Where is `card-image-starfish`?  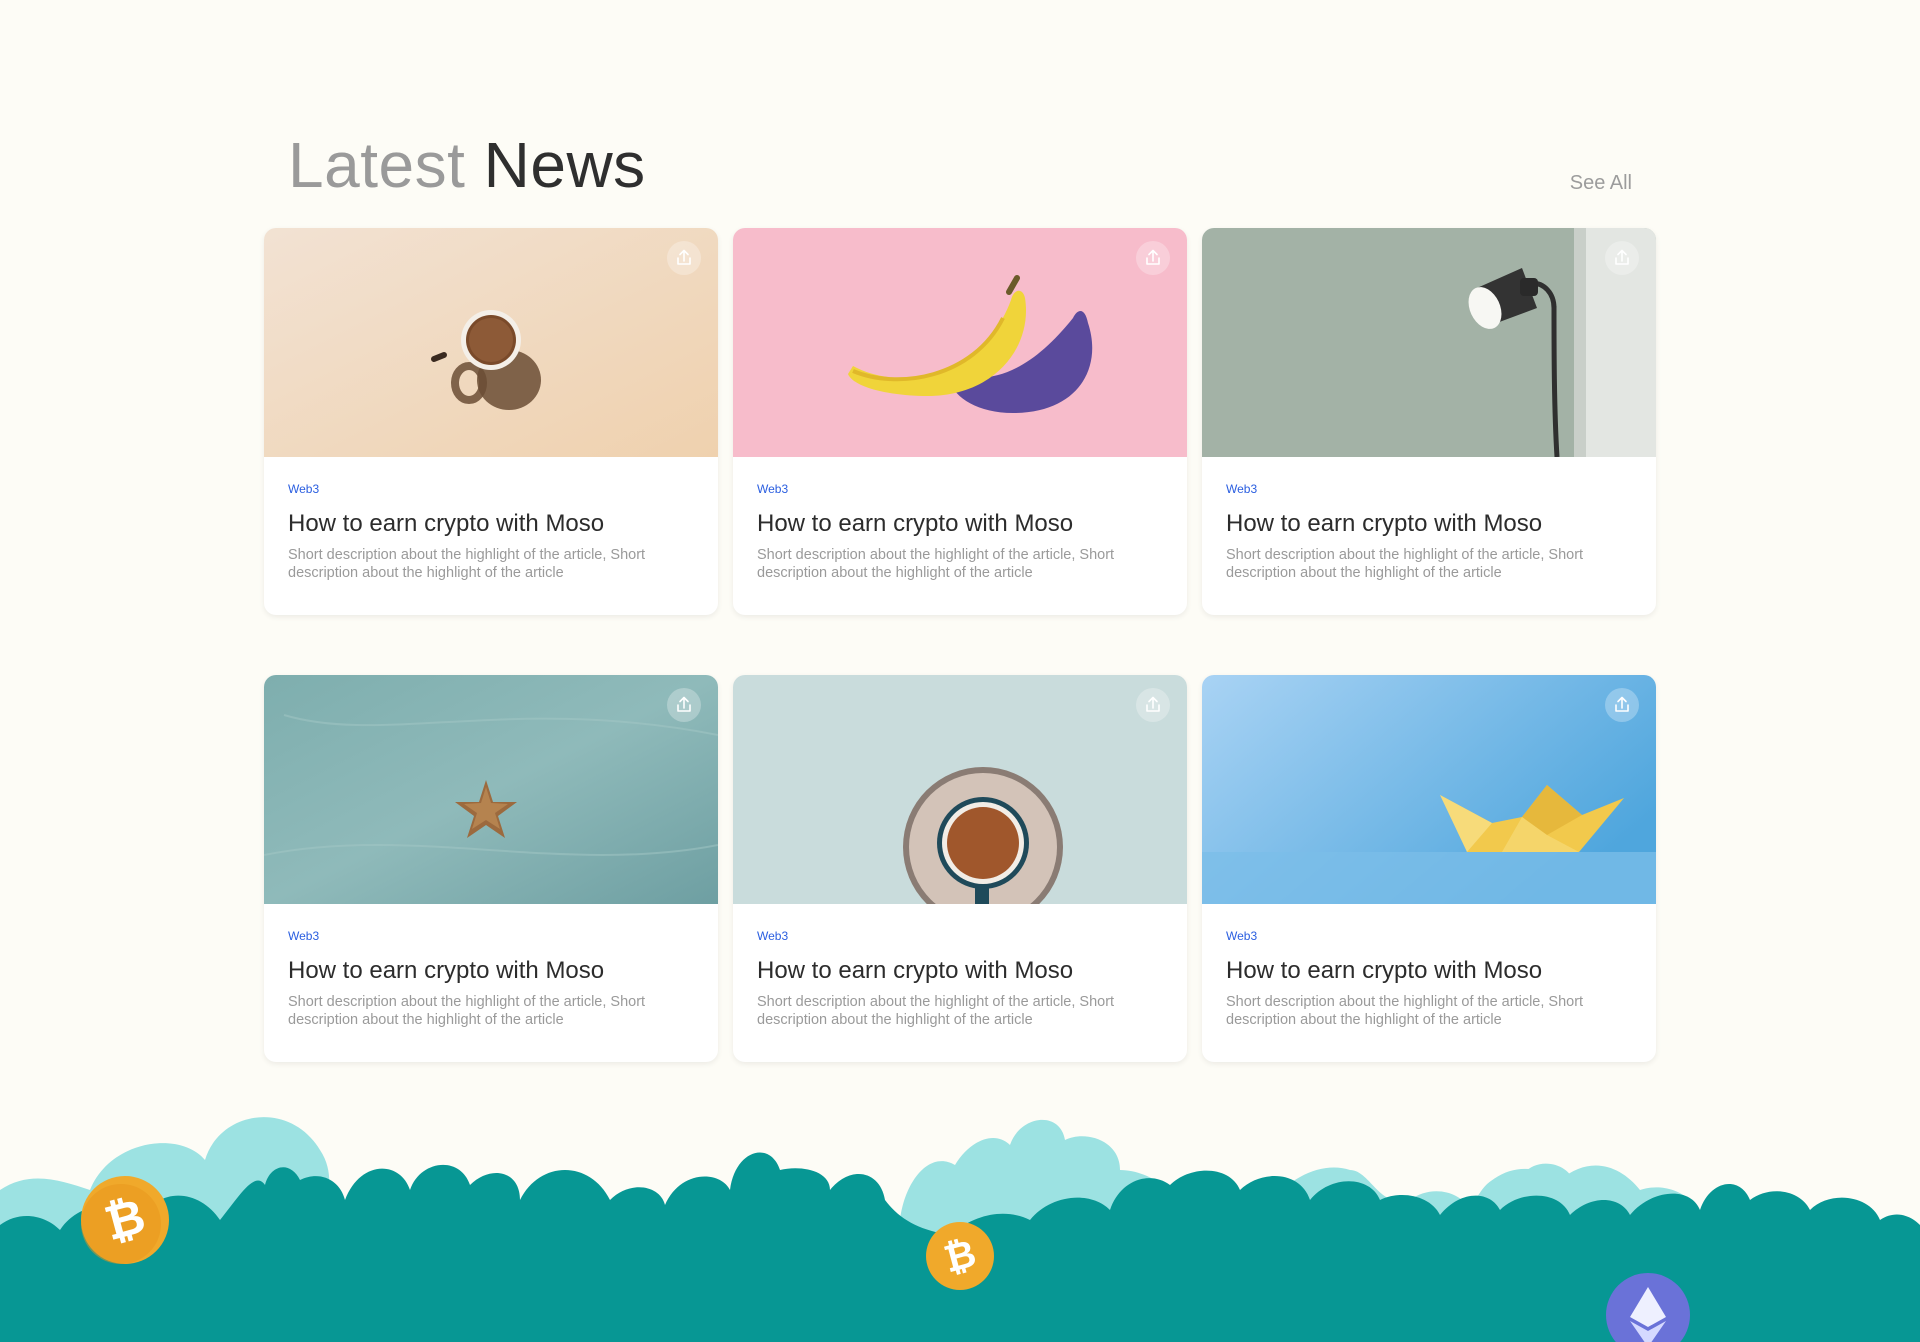 card-image-starfish is located at coordinates (491, 789).